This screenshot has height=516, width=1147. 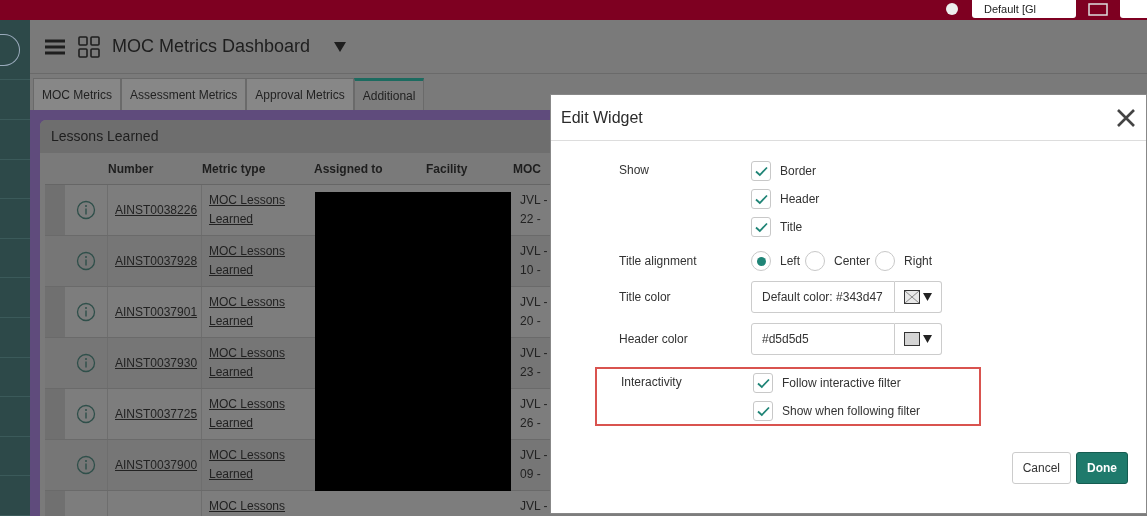 I want to click on checkbox-label: Header, so click(x=800, y=199).